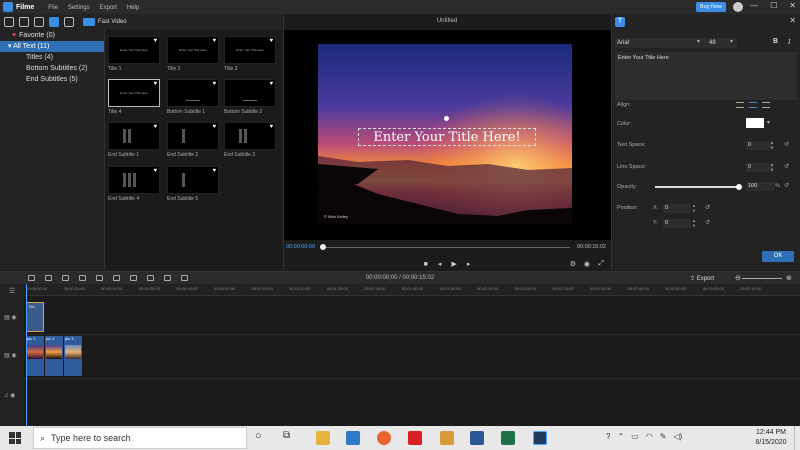  Describe the element at coordinates (52, 57) in the screenshot. I see `nav-titles: Titles (4)` at that location.